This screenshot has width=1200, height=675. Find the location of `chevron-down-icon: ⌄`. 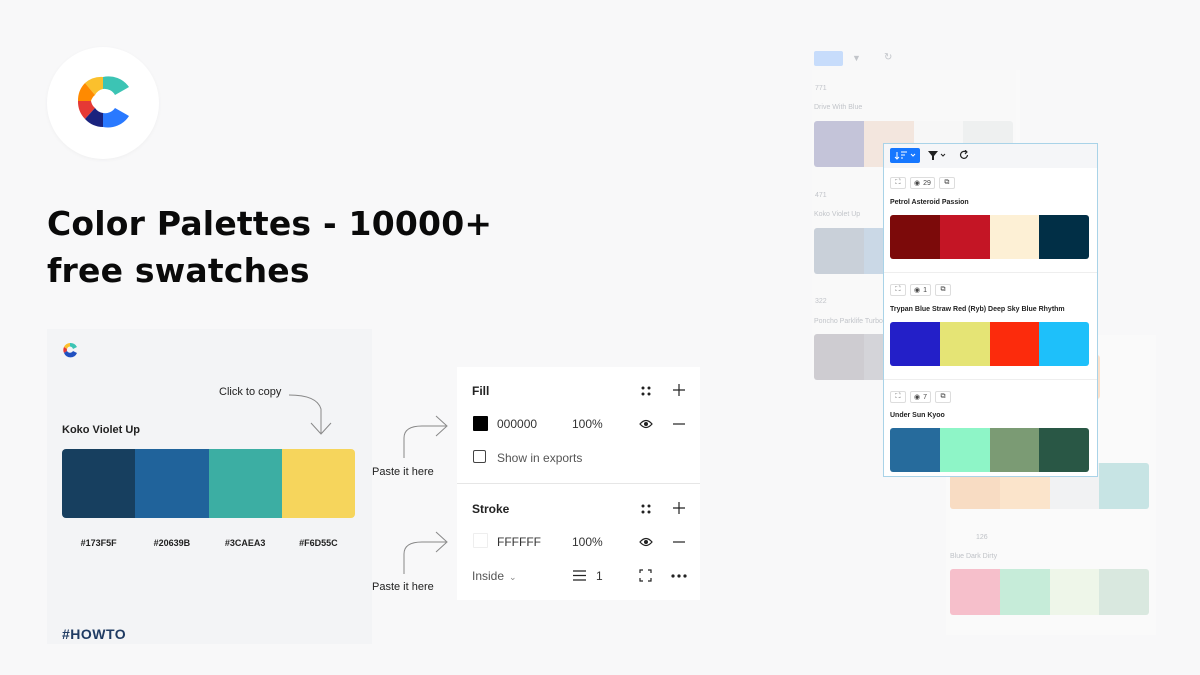

chevron-down-icon: ⌄ is located at coordinates (513, 577).